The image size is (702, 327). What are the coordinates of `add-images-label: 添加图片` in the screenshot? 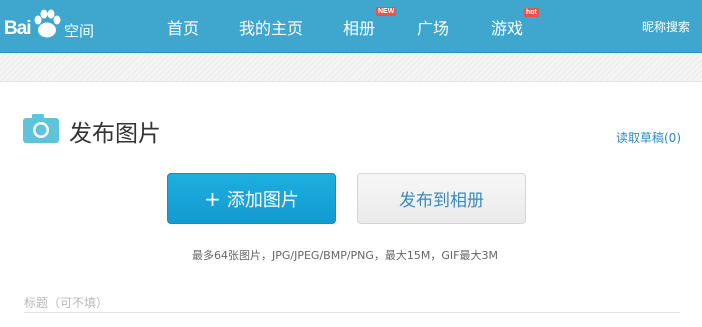 It's located at (262, 200).